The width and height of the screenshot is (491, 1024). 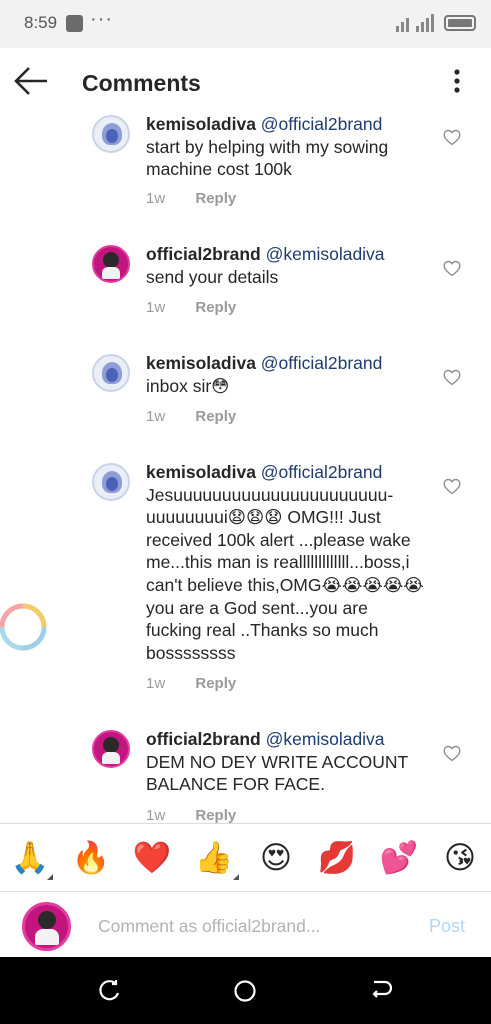 What do you see at coordinates (41, 22) in the screenshot?
I see `status-time: 8:59` at bounding box center [41, 22].